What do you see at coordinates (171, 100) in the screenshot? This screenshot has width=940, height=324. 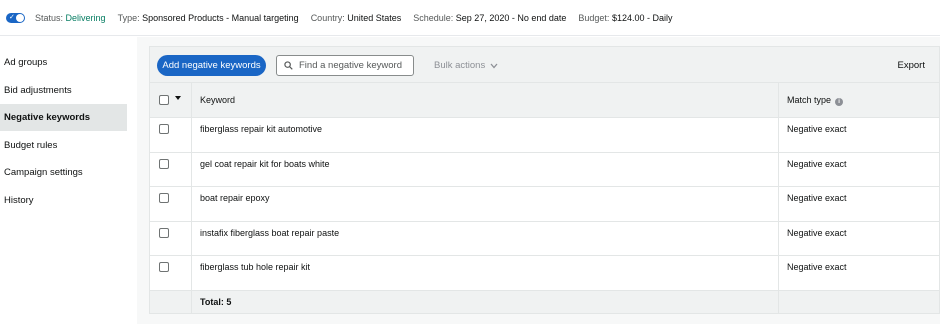 I see `select-all-cell` at bounding box center [171, 100].